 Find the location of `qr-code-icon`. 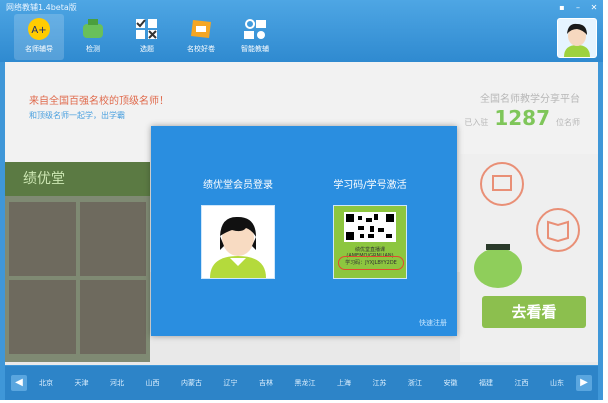

qr-code-icon is located at coordinates (370, 227).